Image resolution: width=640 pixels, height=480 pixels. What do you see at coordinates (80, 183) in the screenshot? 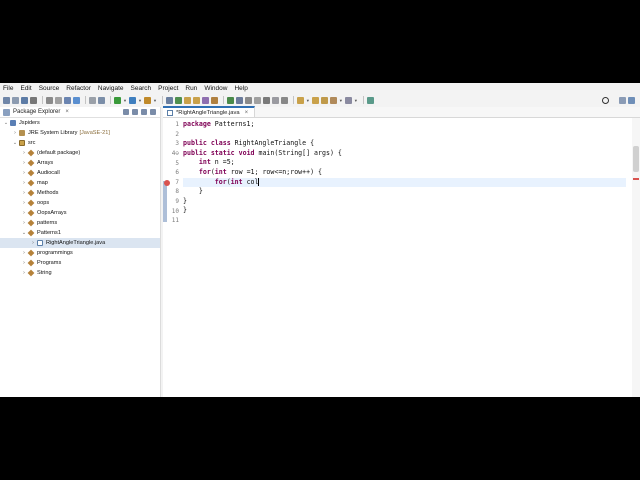
I see `tree-item-map: › map` at bounding box center [80, 183].